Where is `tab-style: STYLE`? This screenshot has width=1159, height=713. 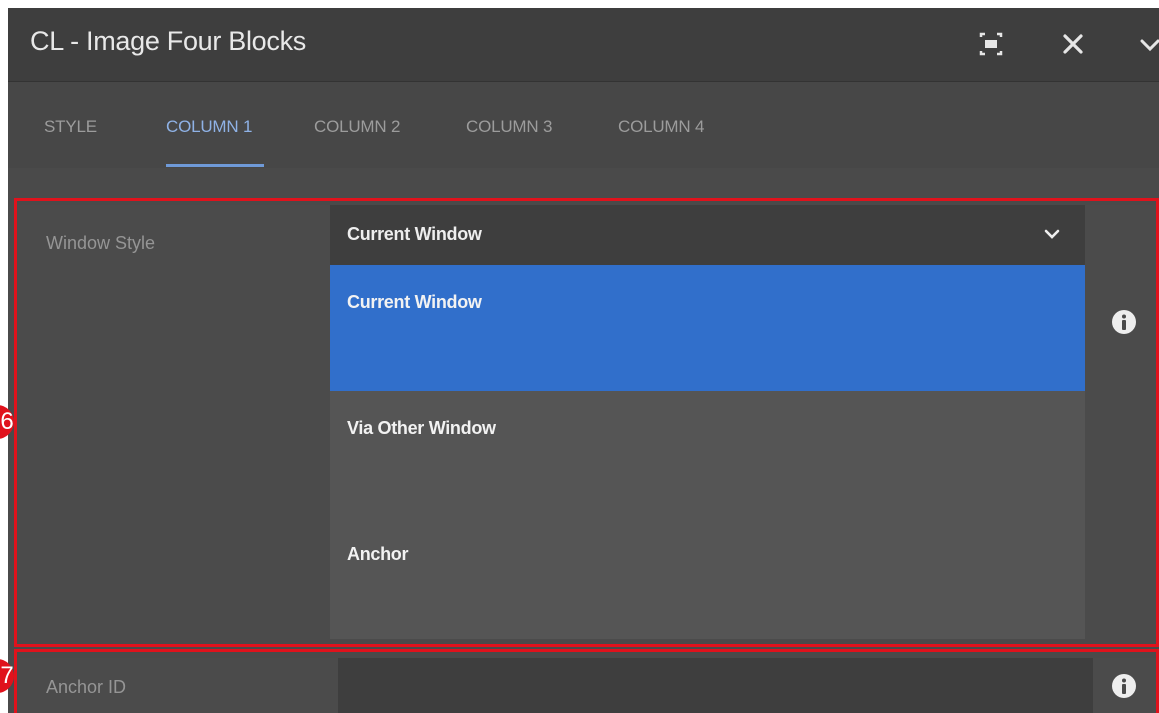 tab-style: STYLE is located at coordinates (70, 127).